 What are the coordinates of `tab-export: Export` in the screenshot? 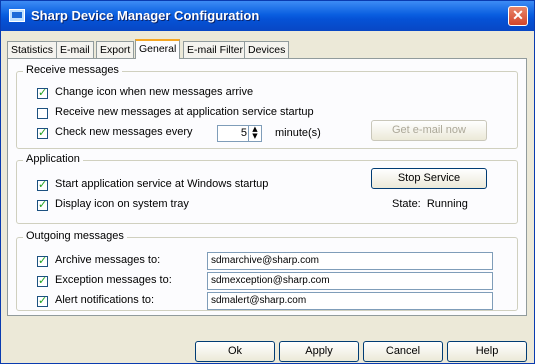 It's located at (115, 49).